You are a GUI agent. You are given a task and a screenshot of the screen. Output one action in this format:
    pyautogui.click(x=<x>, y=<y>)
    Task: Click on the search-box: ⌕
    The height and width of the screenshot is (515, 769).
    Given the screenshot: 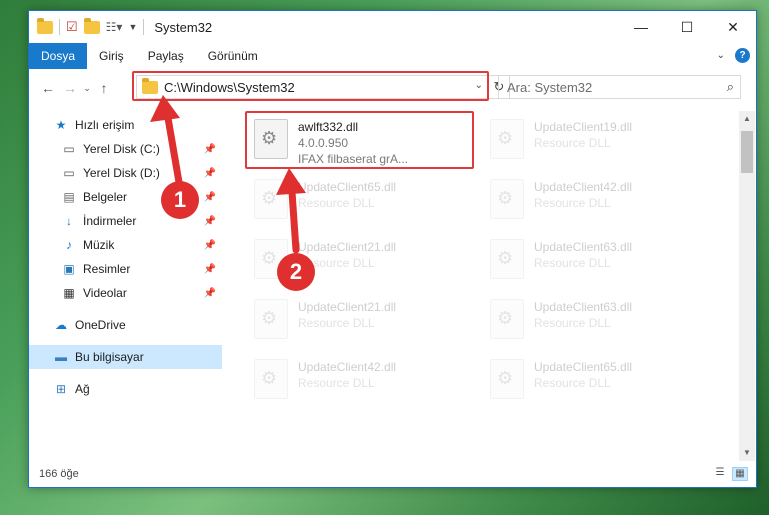 What is the action you would take?
    pyautogui.click(x=619, y=87)
    